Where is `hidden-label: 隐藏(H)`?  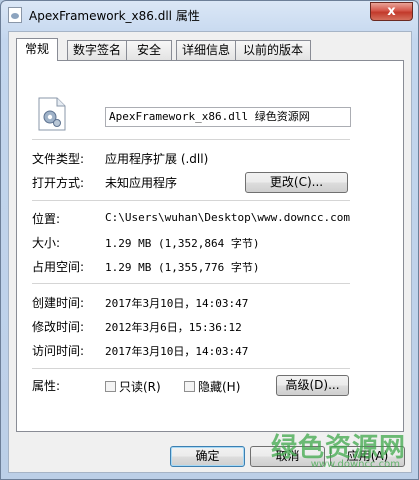 hidden-label: 隐藏(H) is located at coordinates (219, 386).